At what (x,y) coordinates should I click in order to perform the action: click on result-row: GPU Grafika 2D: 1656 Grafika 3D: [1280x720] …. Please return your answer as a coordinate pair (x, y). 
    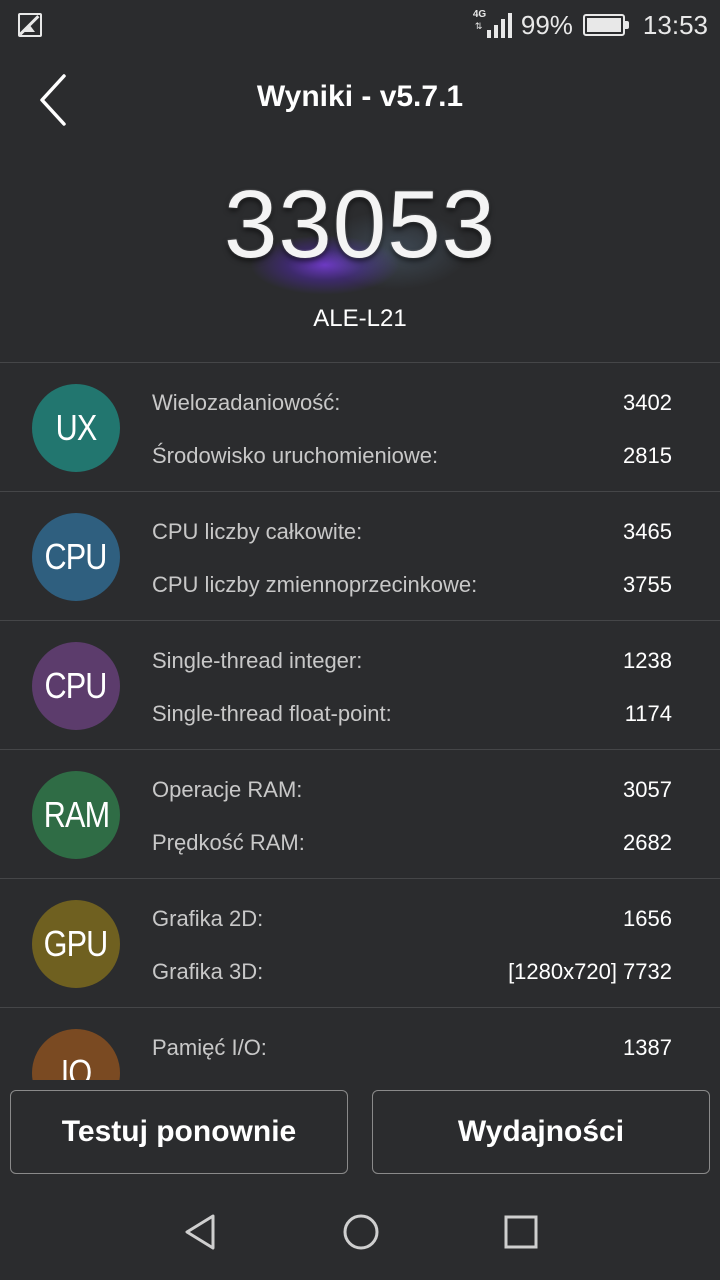
    Looking at the image, I should click on (360, 943).